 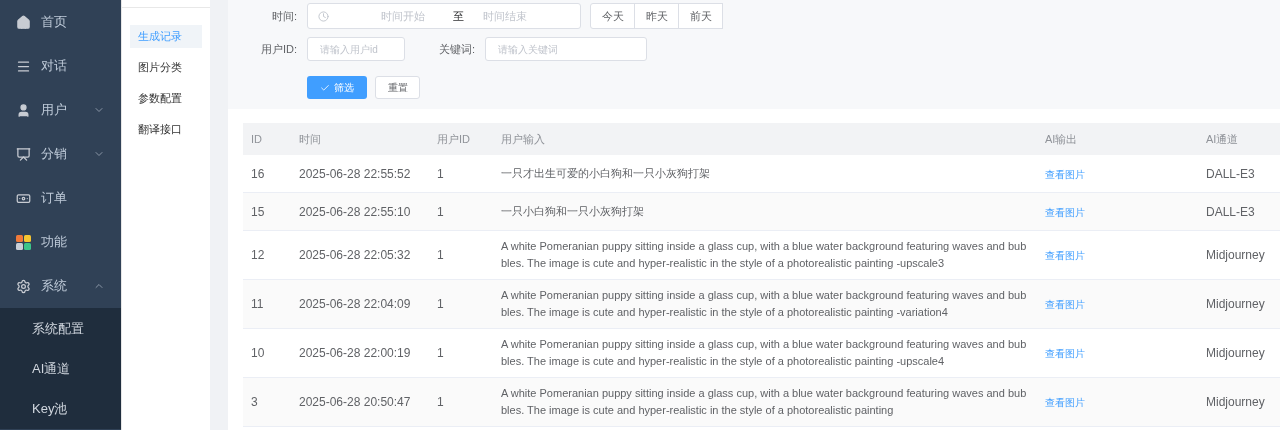 I want to click on app-grid-icon, so click(x=23, y=242).